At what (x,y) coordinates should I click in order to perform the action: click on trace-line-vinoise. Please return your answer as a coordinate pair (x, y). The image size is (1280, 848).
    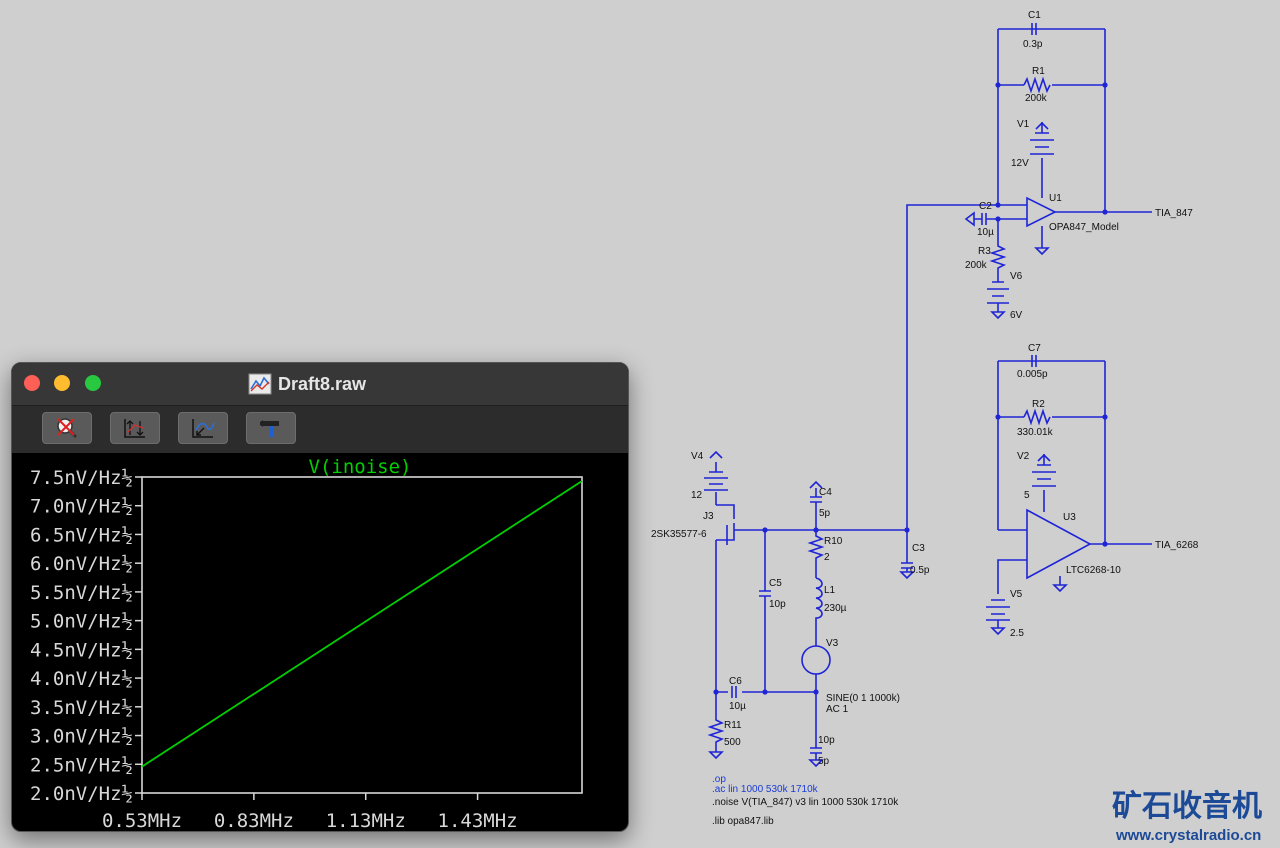
    Looking at the image, I should click on (362, 624).